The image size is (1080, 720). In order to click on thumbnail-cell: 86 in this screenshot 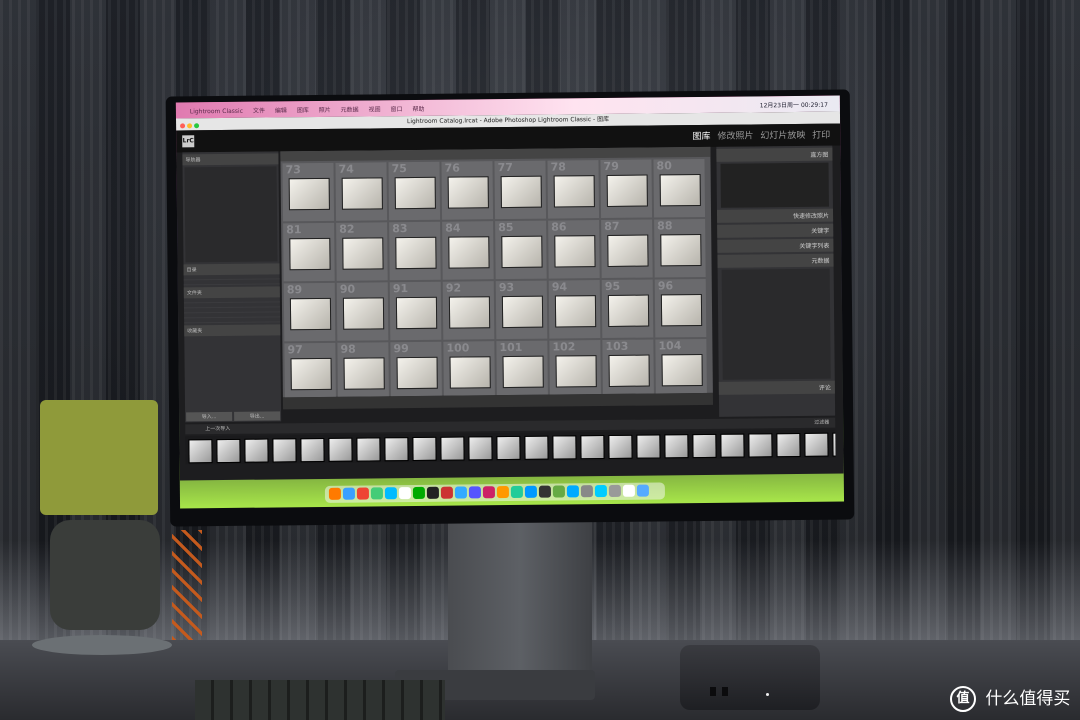, I will do `click(574, 249)`.